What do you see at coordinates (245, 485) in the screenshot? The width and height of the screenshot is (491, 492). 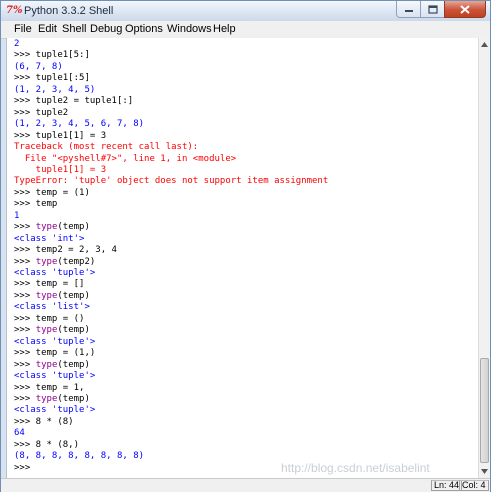 I see `status-bar: Ln: 44 Col: 4` at bounding box center [245, 485].